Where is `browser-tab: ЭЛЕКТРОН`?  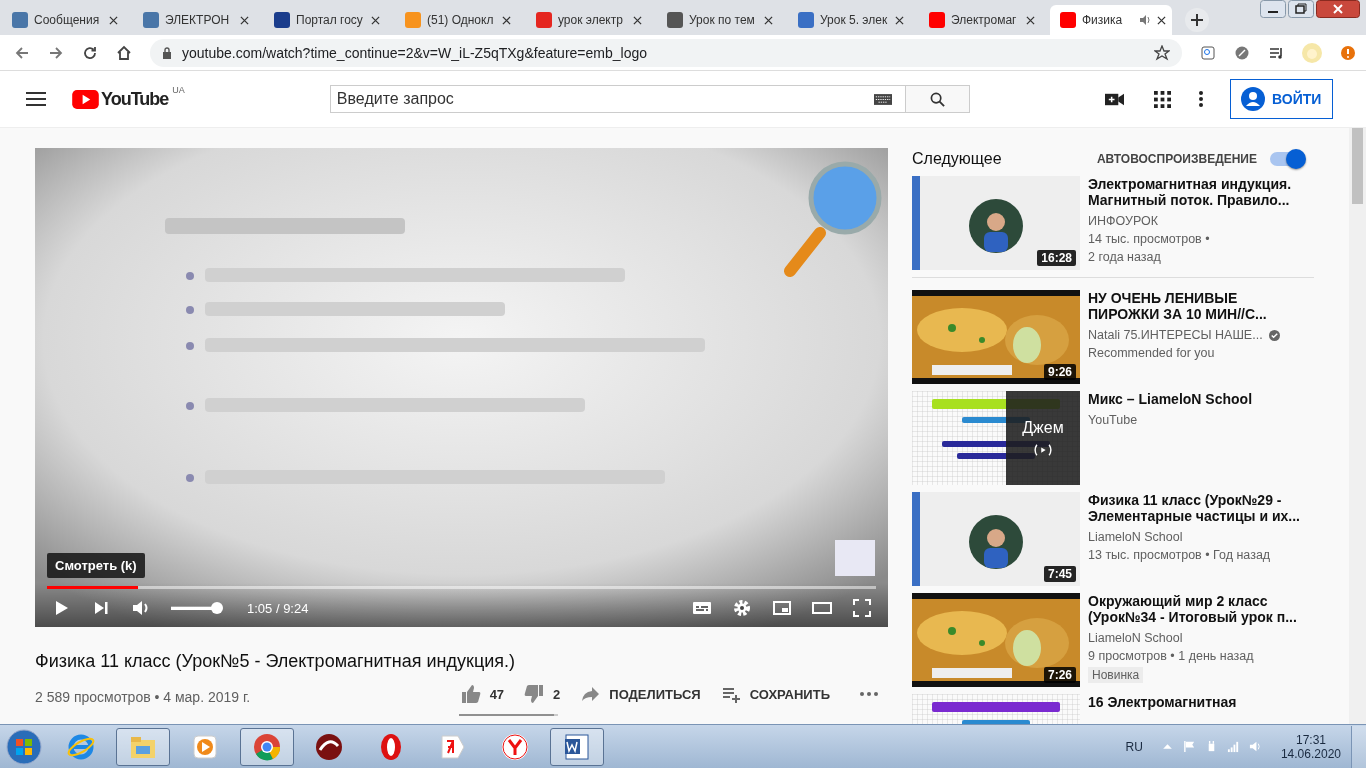
browser-tab: ЭЛЕКТРОН is located at coordinates (194, 20).